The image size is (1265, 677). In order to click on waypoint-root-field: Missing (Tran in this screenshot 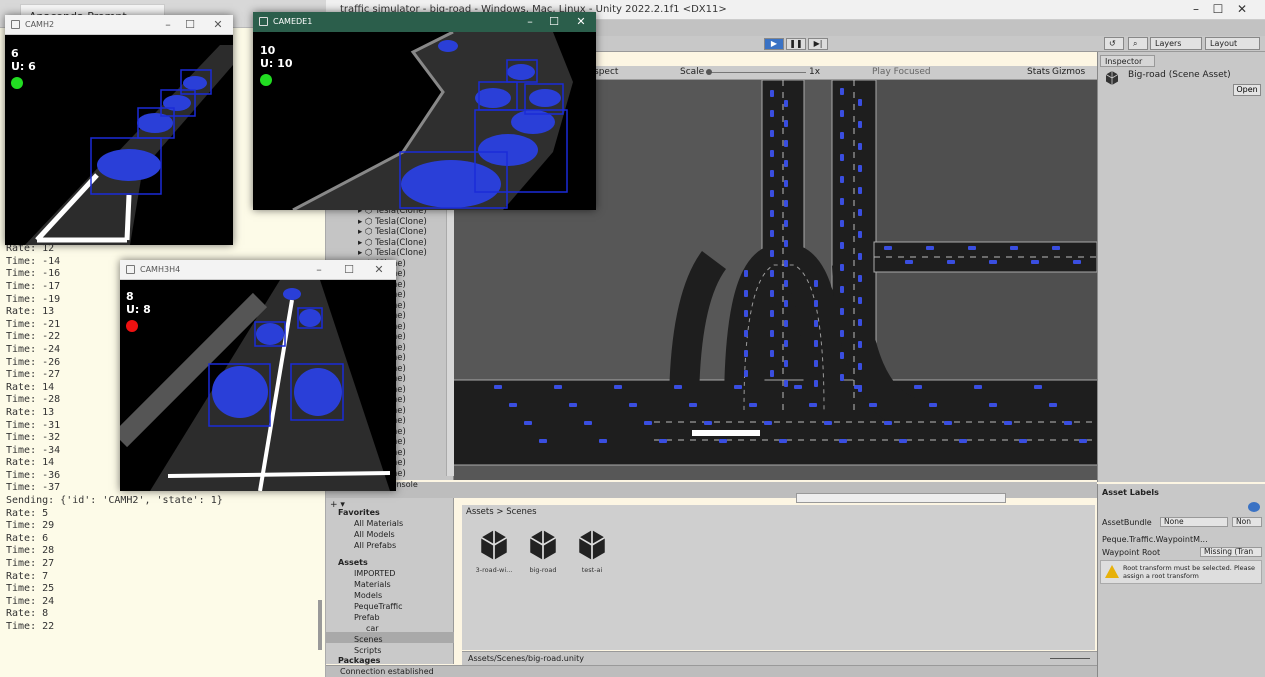, I will do `click(1231, 552)`.